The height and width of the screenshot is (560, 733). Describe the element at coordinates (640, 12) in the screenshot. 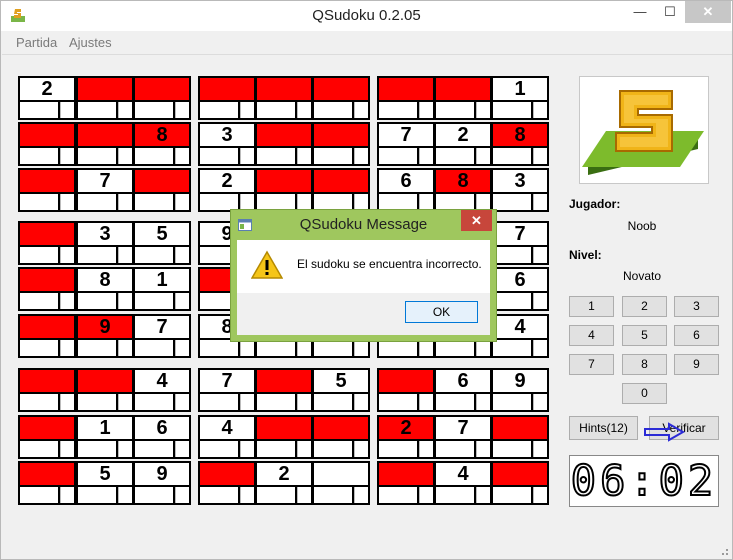

I see `minimize-button: —` at that location.